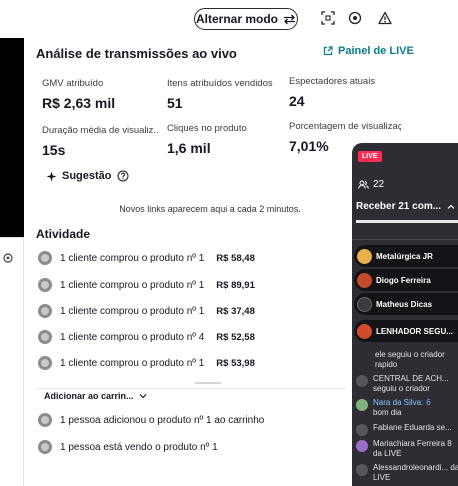  Describe the element at coordinates (208, 383) in the screenshot. I see `scroll-indicator` at that location.